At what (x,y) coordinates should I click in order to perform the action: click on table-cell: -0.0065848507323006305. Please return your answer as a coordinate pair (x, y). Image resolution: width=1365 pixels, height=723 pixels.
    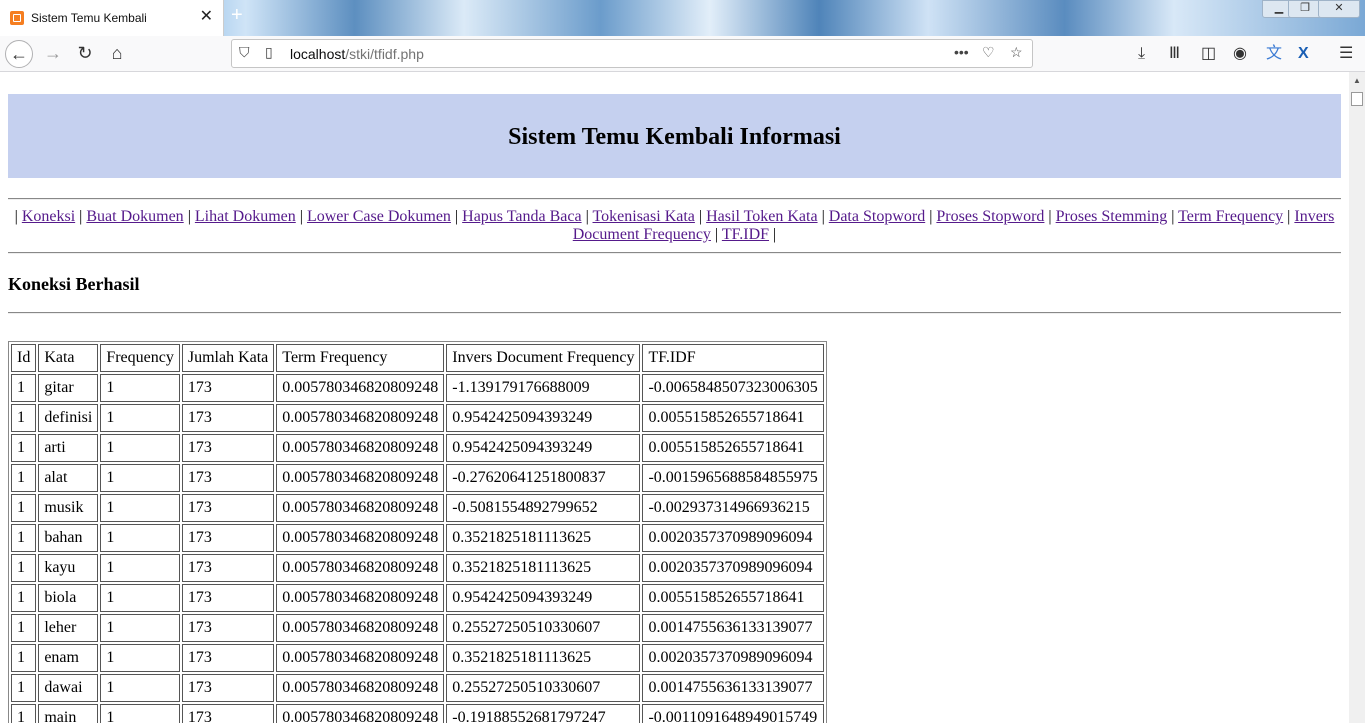
    Looking at the image, I should click on (733, 388).